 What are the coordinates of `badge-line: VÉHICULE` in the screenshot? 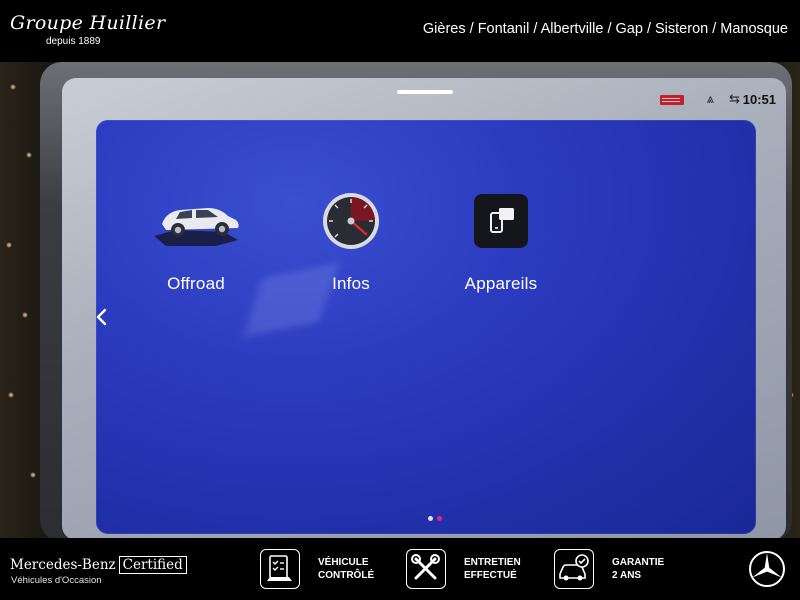 It's located at (343, 562).